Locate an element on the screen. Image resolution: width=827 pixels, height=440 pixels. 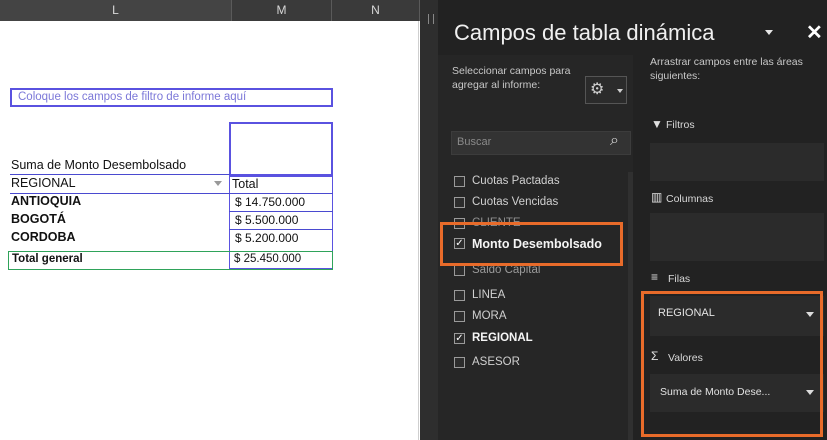
column-header-n: N is located at coordinates (376, 10).